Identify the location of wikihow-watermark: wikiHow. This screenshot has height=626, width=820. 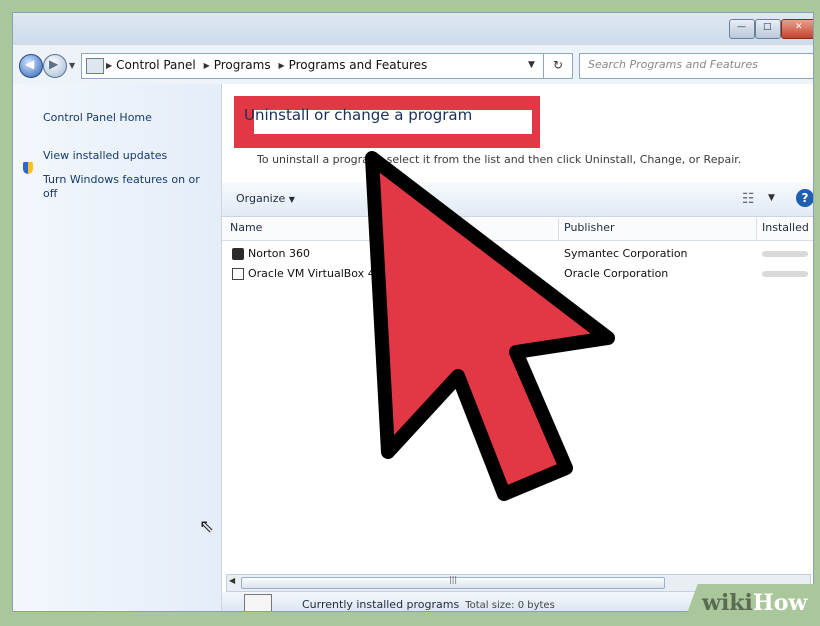
(754, 603).